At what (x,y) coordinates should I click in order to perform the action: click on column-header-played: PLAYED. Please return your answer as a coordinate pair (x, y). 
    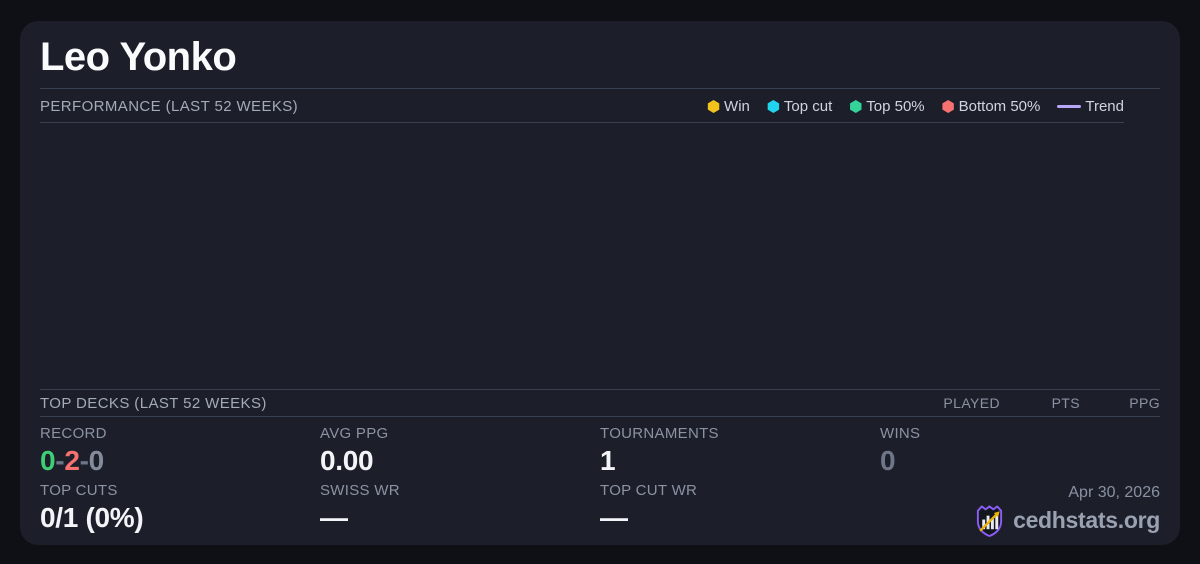
    Looking at the image, I should click on (971, 403).